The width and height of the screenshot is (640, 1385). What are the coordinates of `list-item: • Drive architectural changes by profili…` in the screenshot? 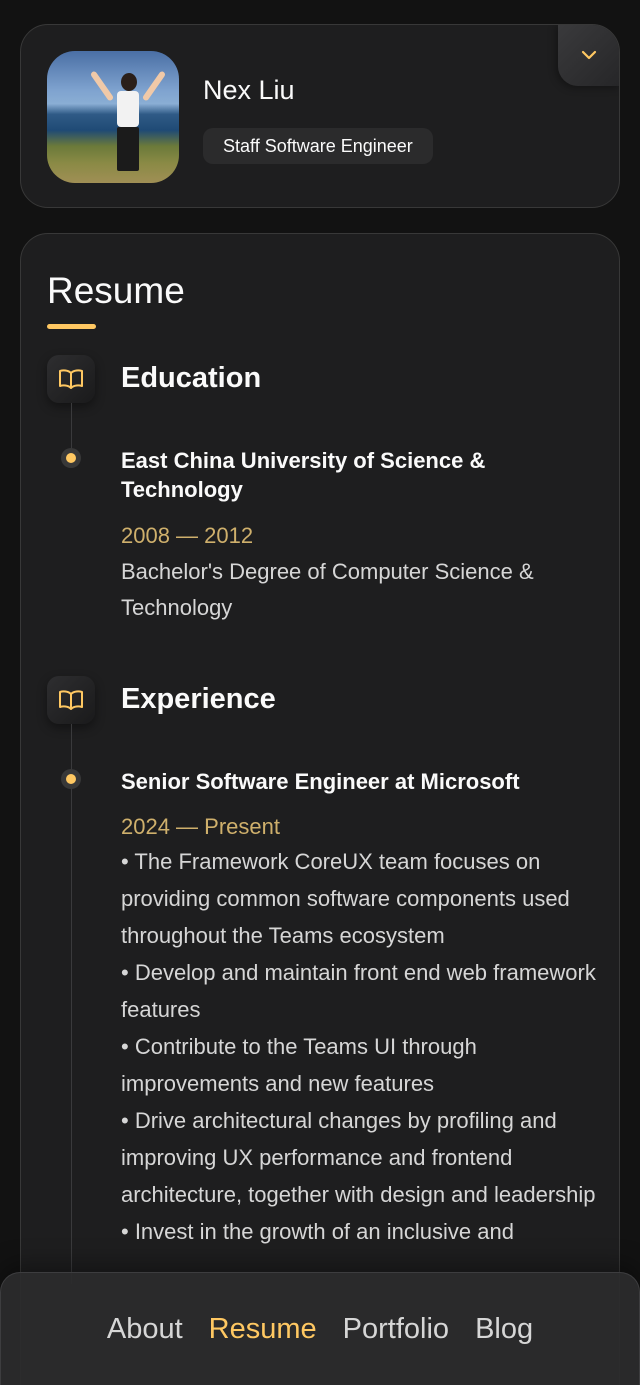 It's located at (358, 1157).